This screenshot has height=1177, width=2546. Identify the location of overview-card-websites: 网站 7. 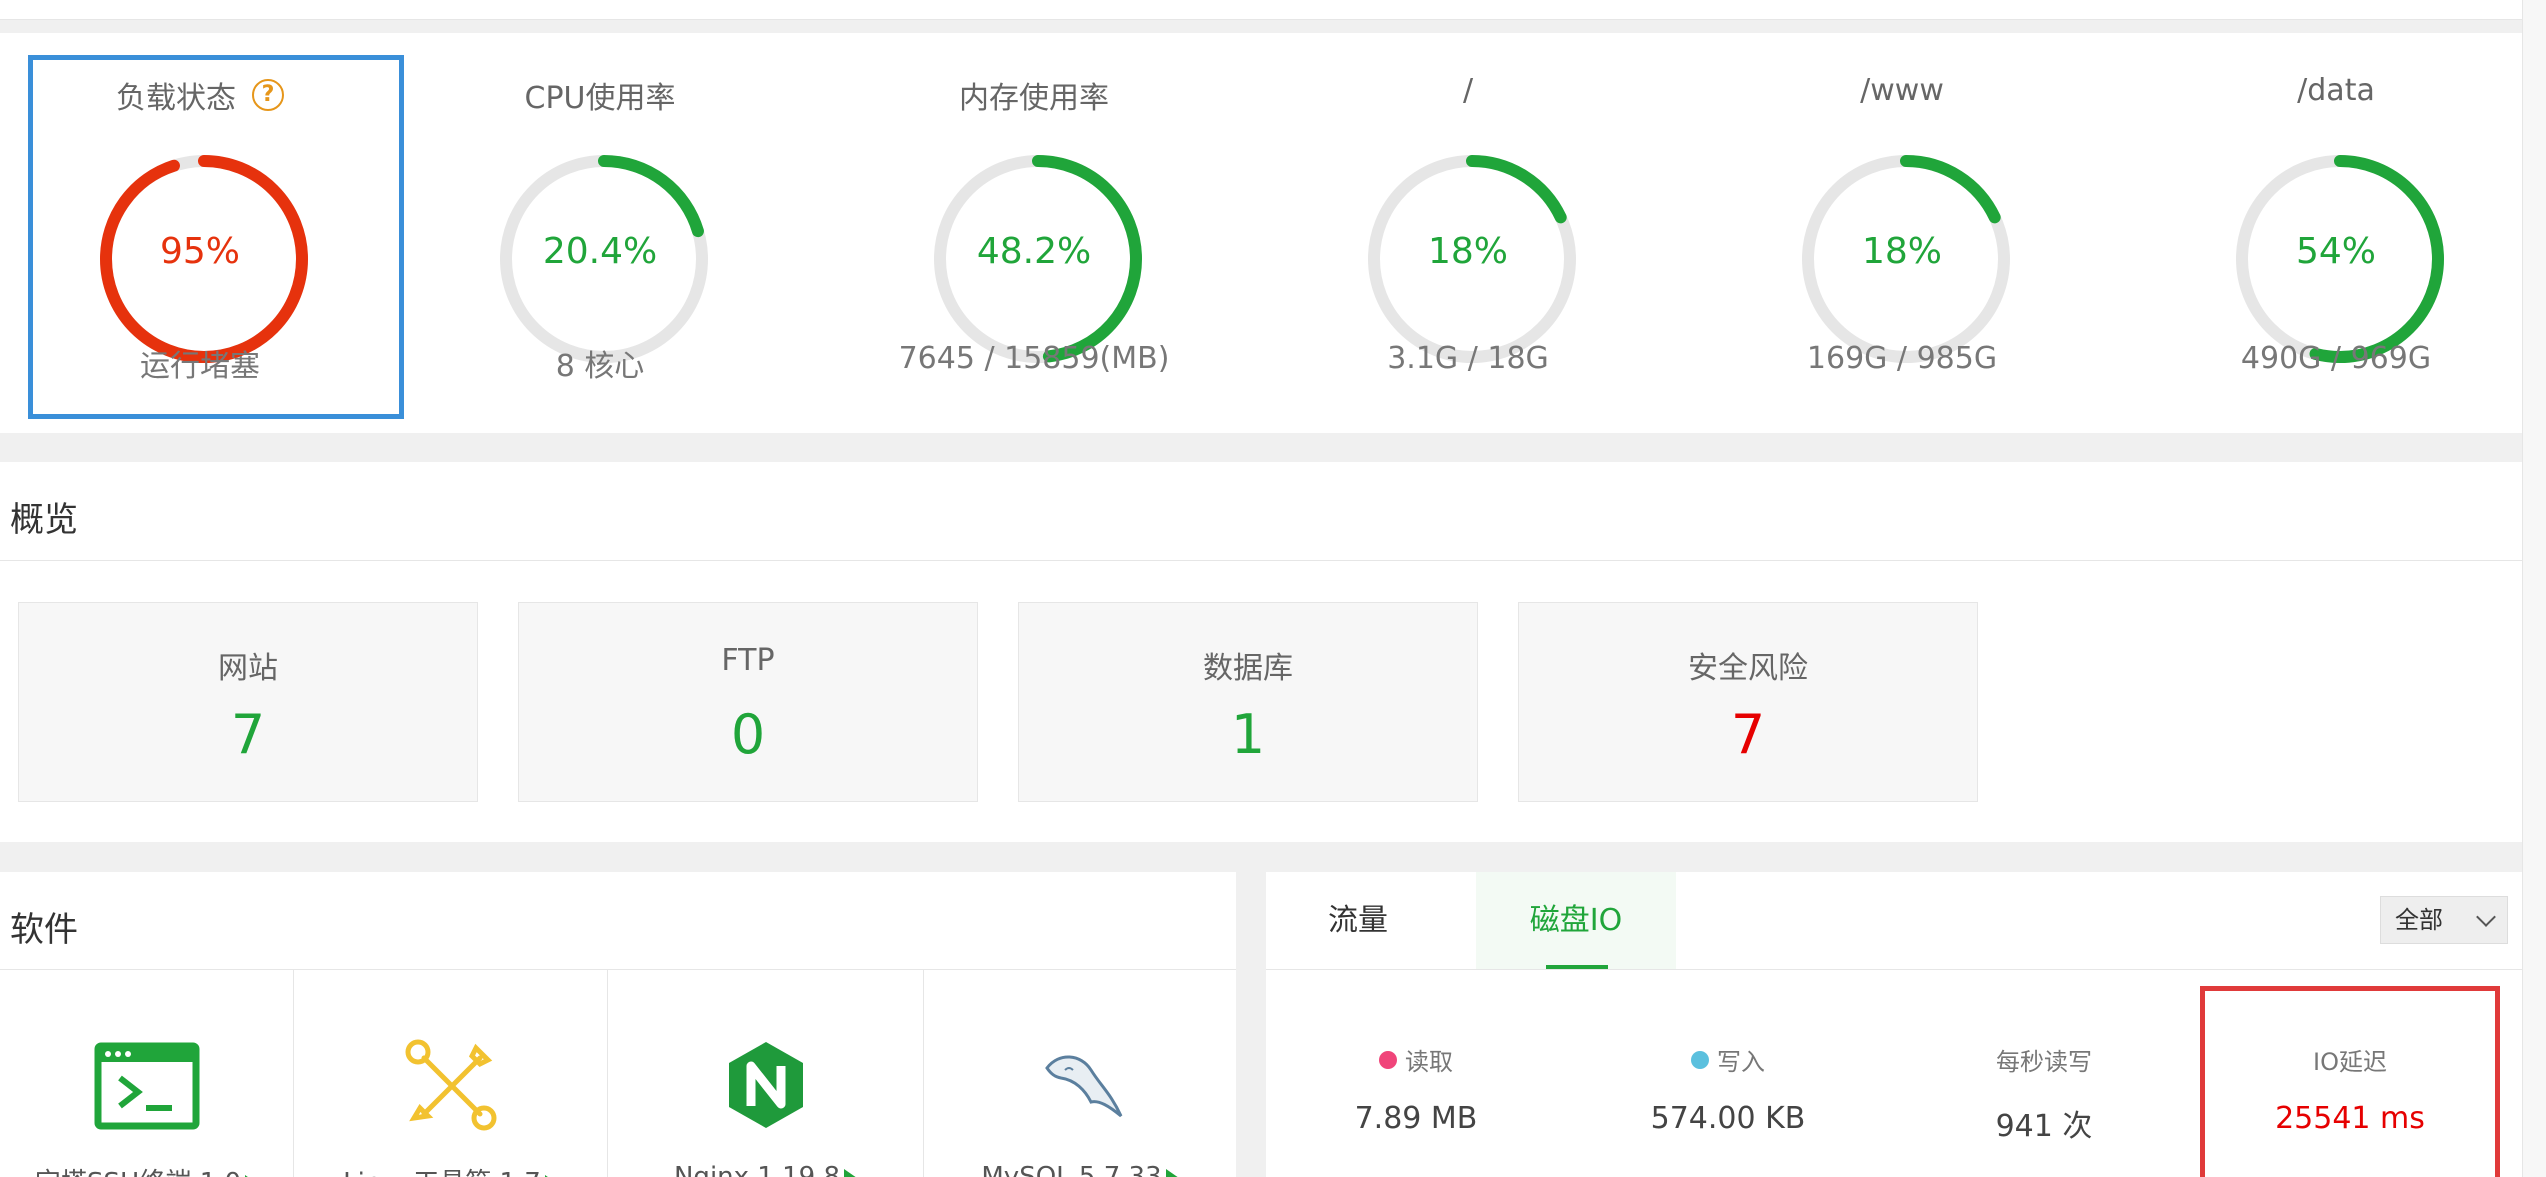
(248, 702).